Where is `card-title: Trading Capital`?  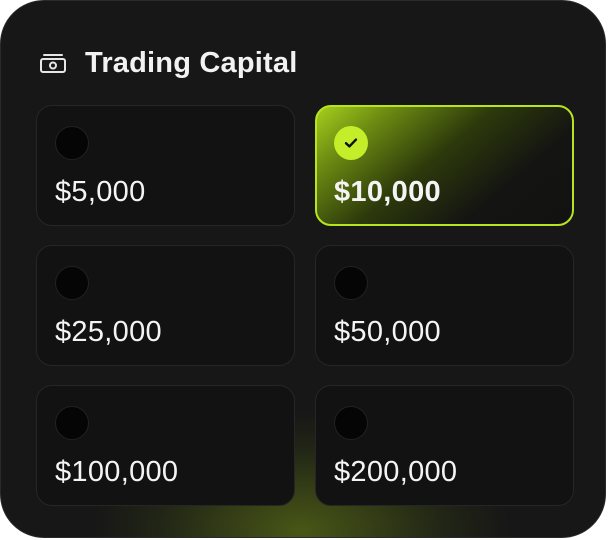 card-title: Trading Capital is located at coordinates (191, 62).